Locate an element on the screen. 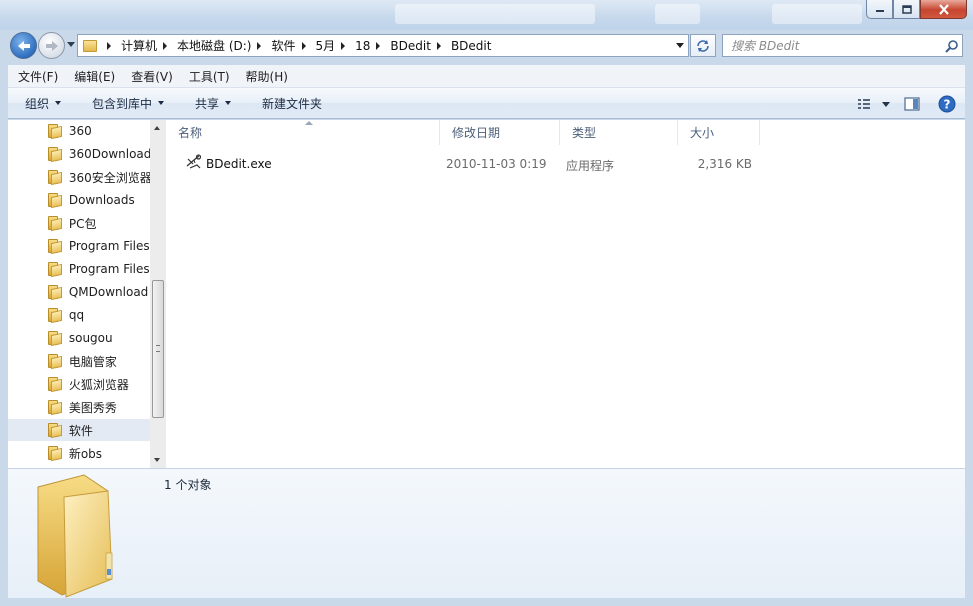 Image resolution: width=973 pixels, height=606 pixels. close-button is located at coordinates (943, 9).